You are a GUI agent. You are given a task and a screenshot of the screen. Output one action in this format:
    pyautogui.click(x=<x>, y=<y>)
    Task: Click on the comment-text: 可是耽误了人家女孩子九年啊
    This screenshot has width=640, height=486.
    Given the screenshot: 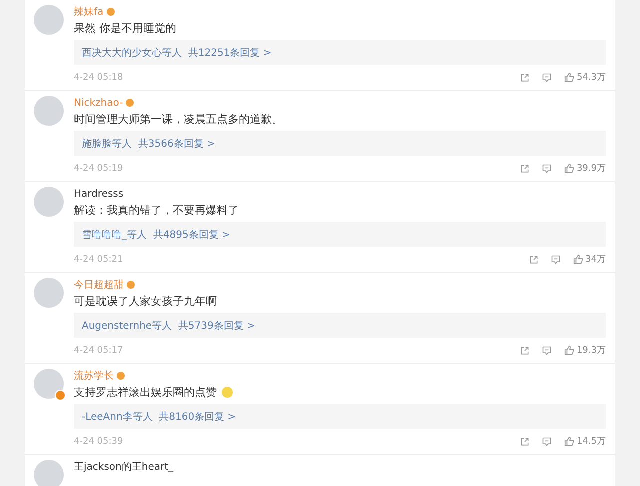 What is the action you would take?
    pyautogui.click(x=145, y=301)
    